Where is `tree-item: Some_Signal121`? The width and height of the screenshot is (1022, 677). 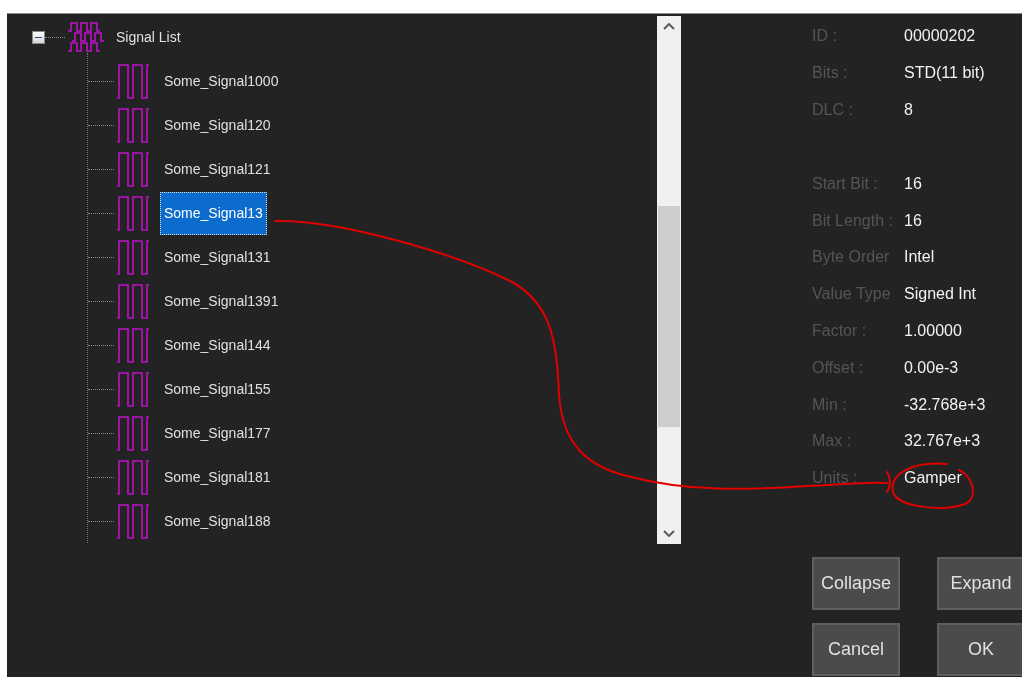 tree-item: Some_Signal121 is located at coordinates (217, 169).